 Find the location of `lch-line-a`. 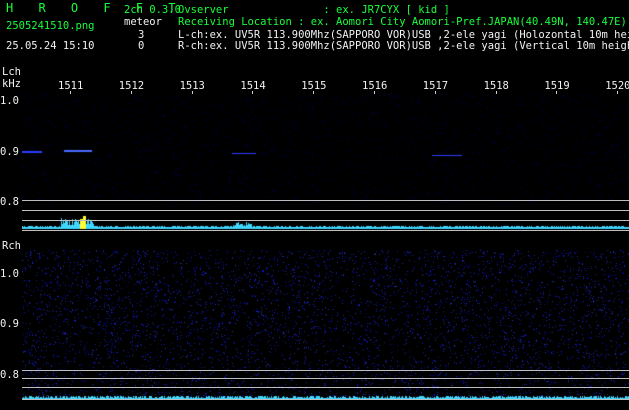

lch-line-a is located at coordinates (325, 200).